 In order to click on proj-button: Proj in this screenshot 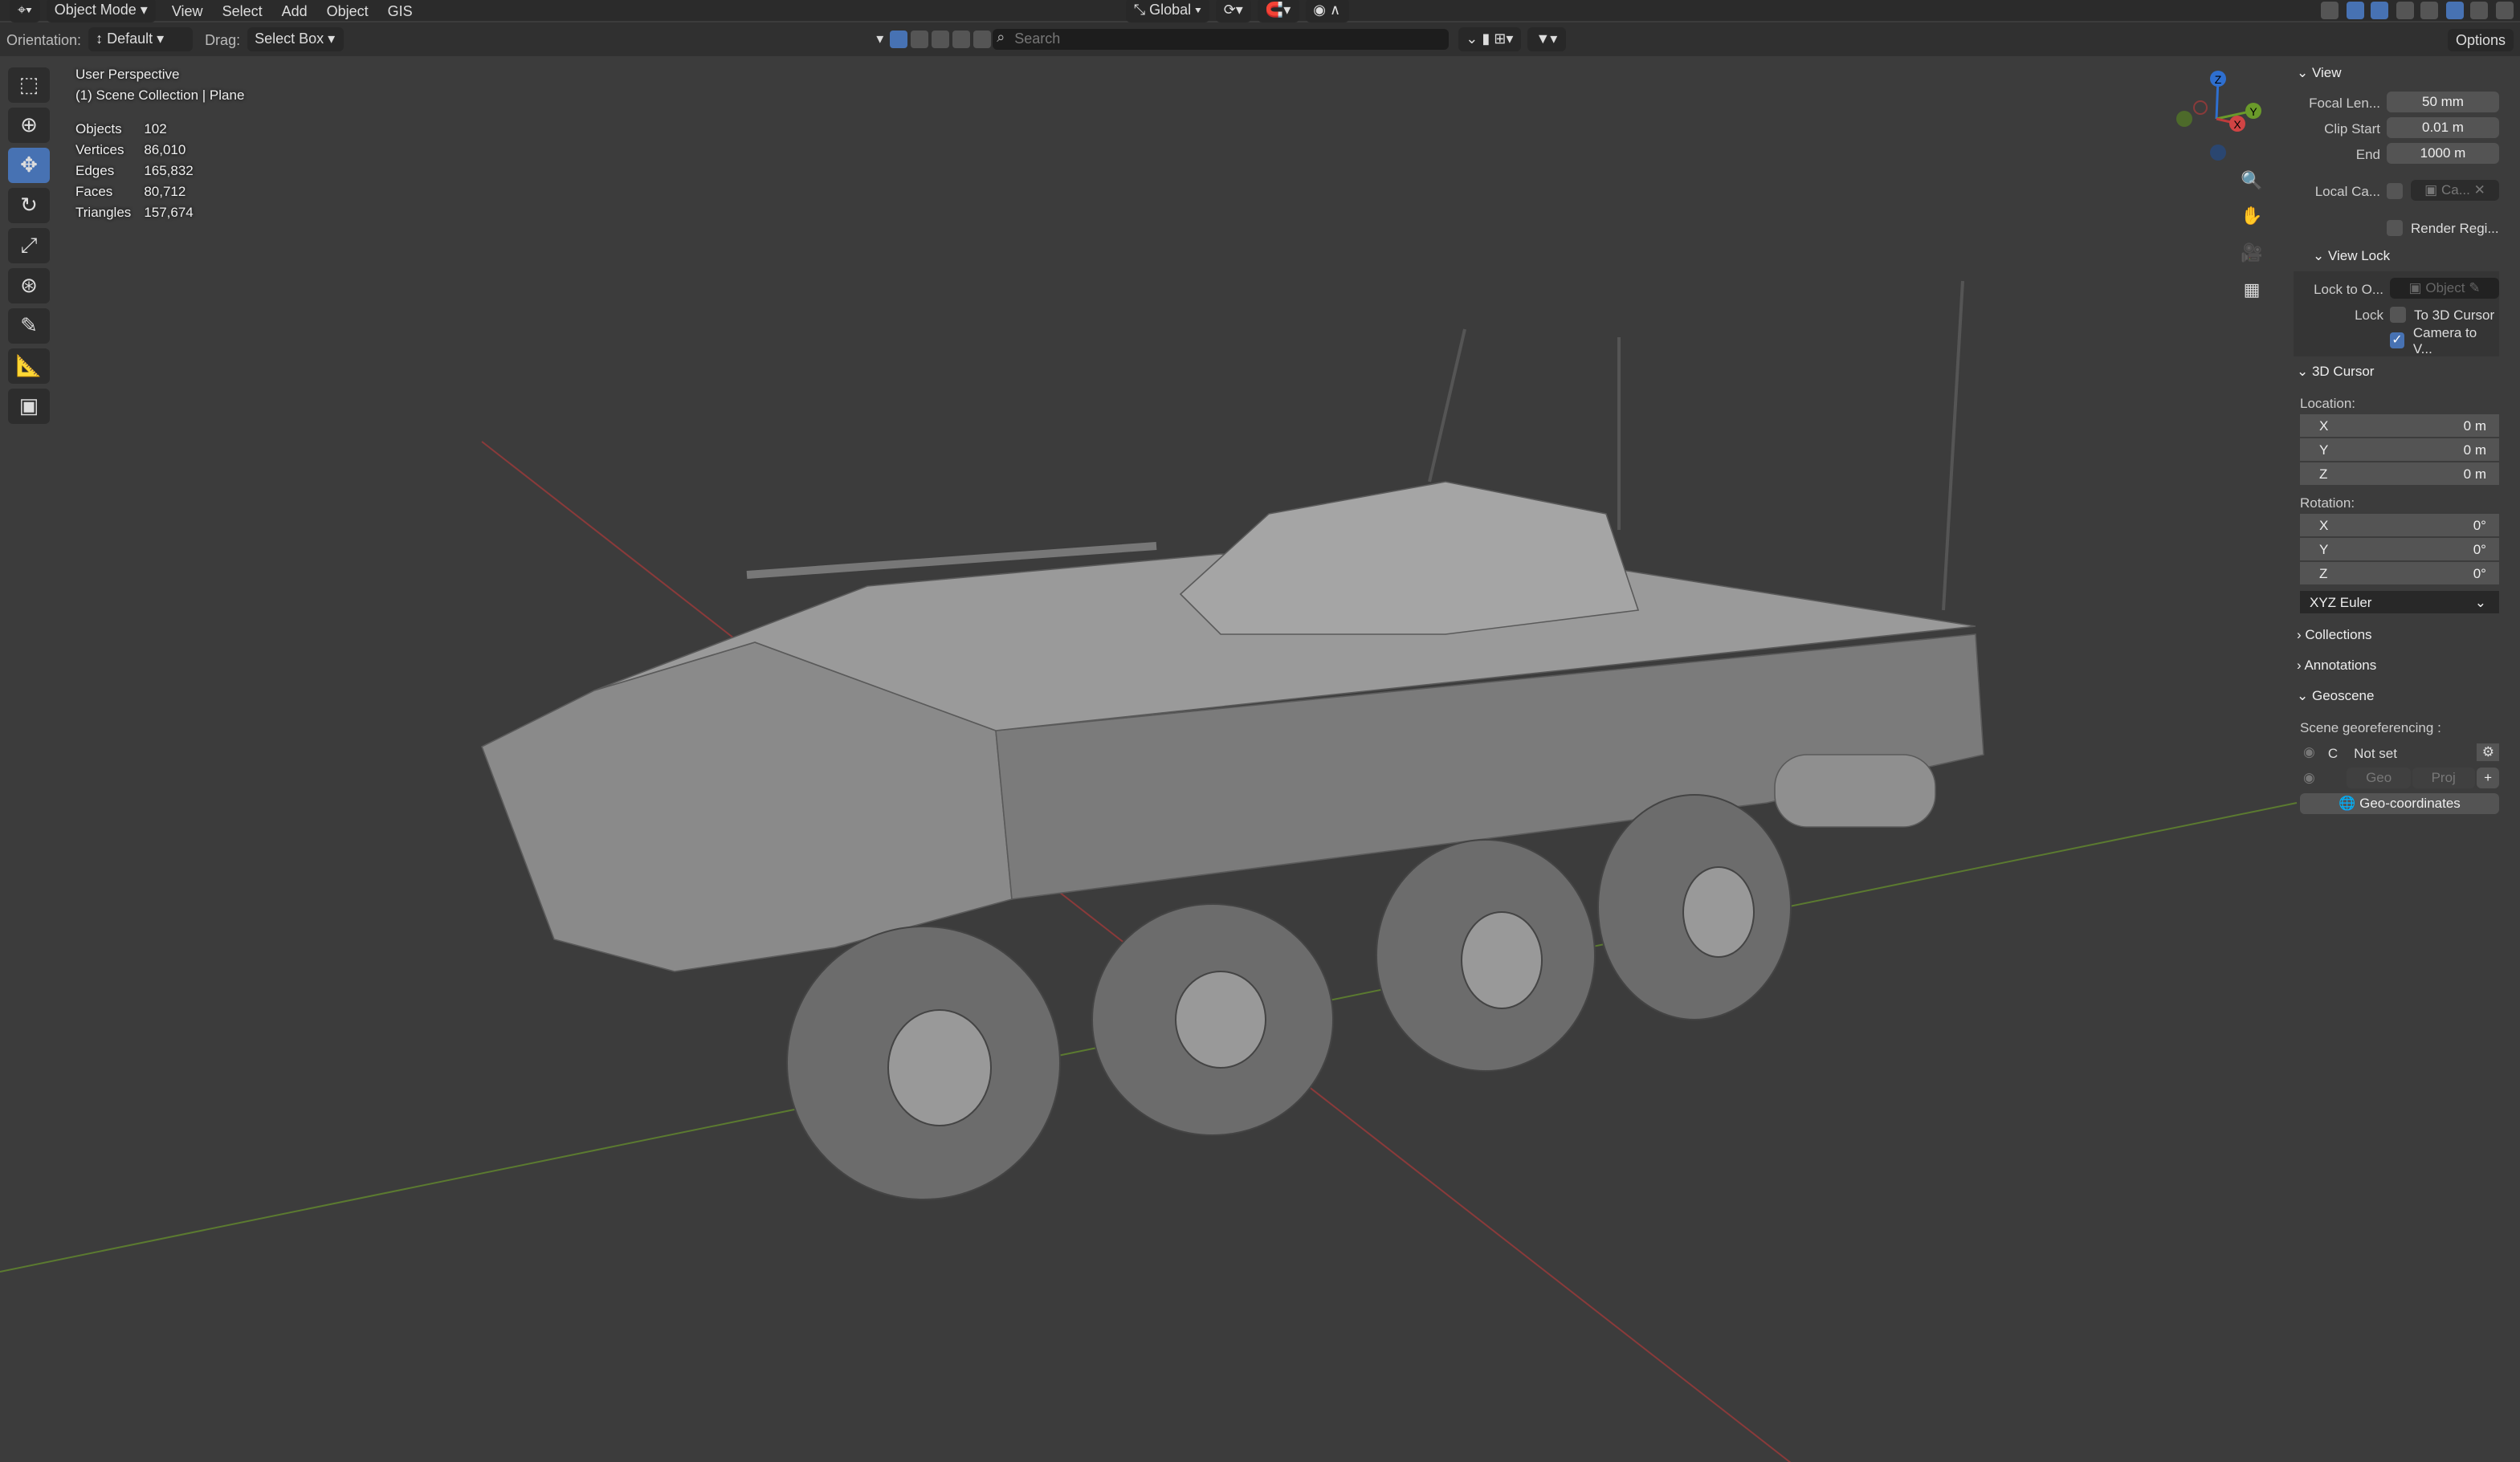, I will do `click(2444, 778)`.